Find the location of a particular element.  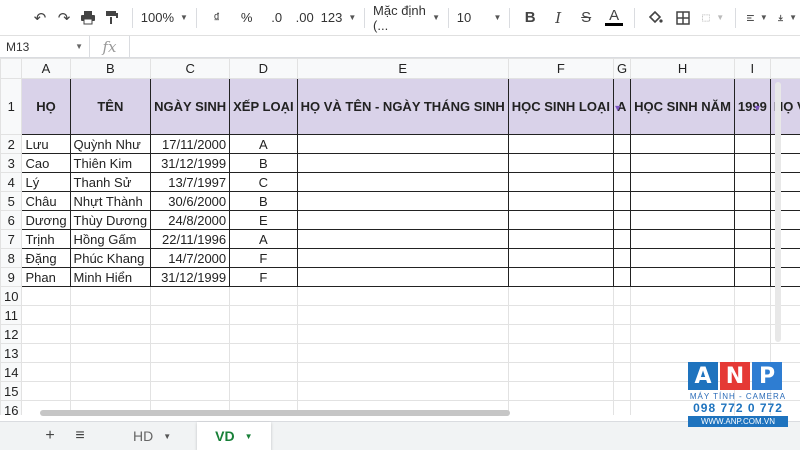

table-cell-ho: Phan is located at coordinates (46, 277).